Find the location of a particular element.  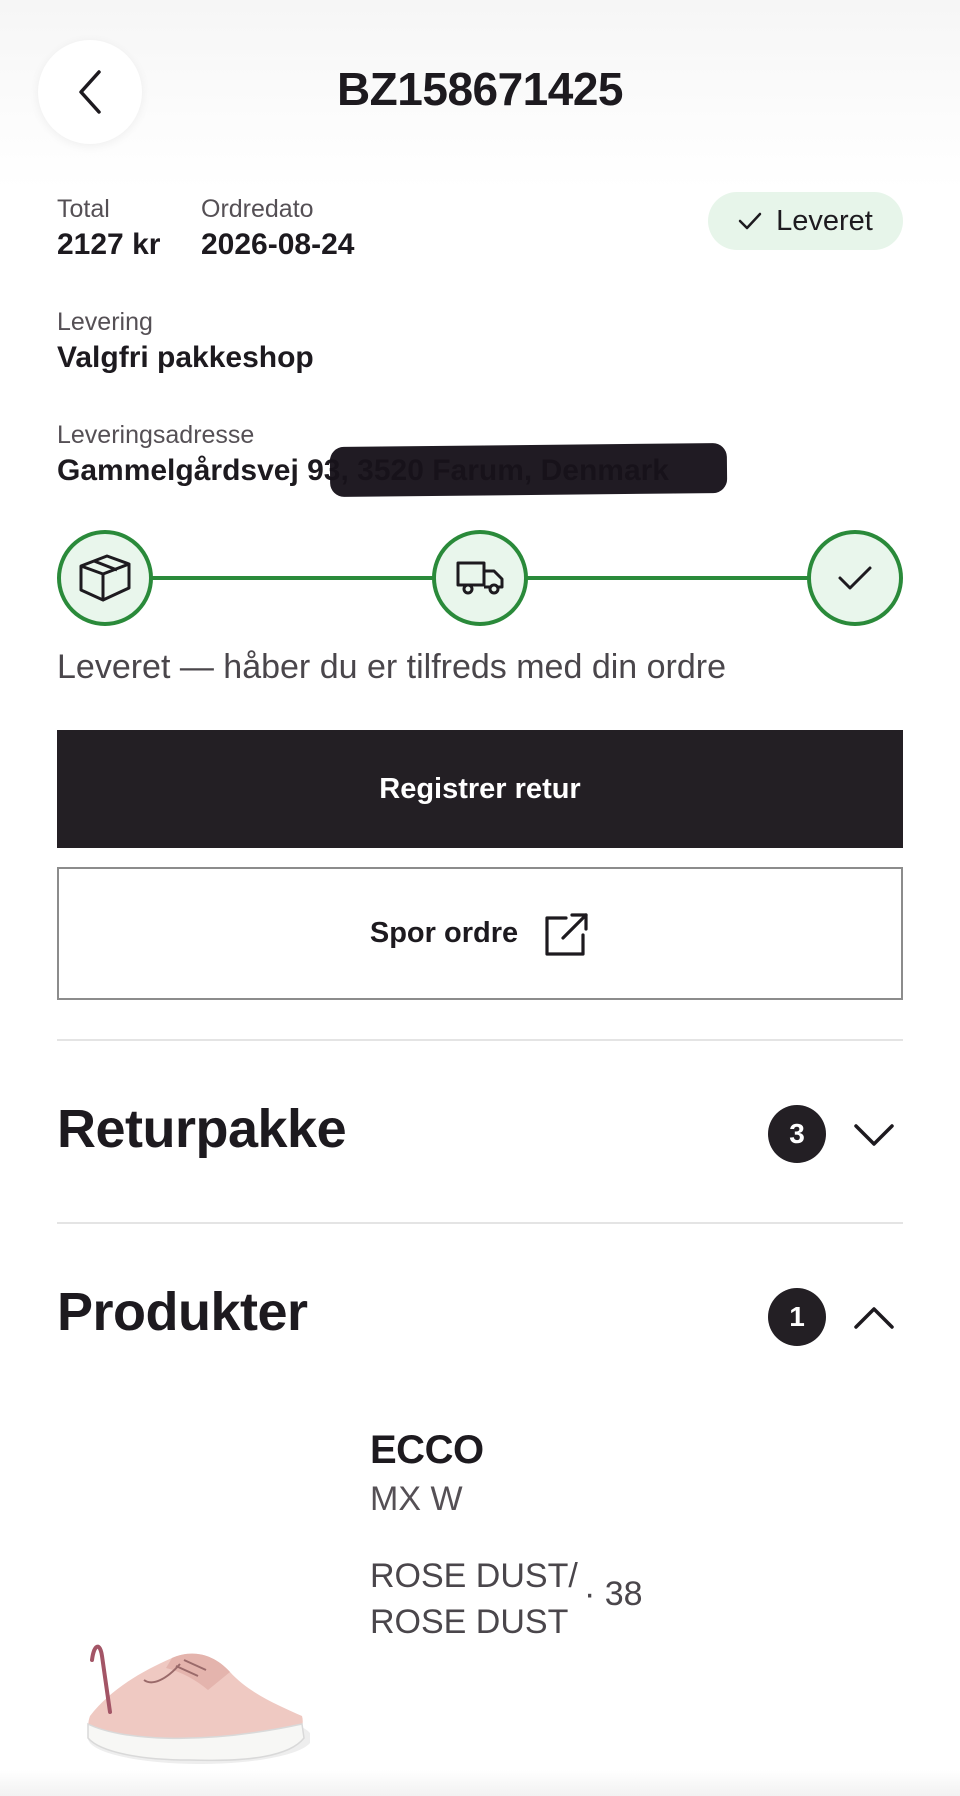

products-title: Produkter is located at coordinates (182, 1312).